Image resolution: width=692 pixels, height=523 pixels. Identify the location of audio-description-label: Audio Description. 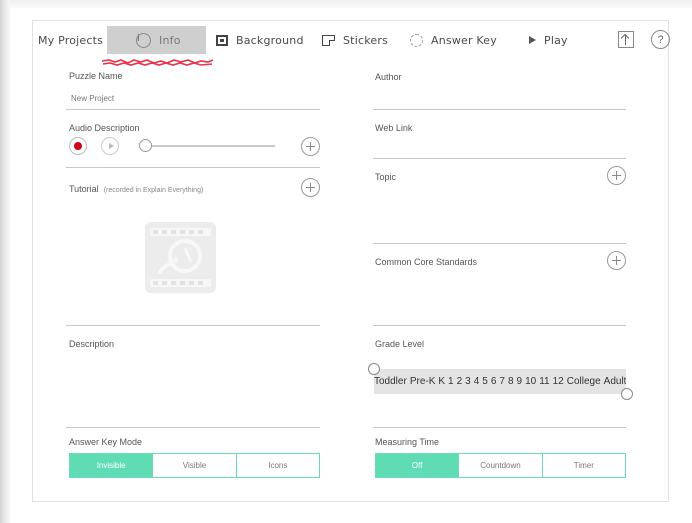
(104, 128).